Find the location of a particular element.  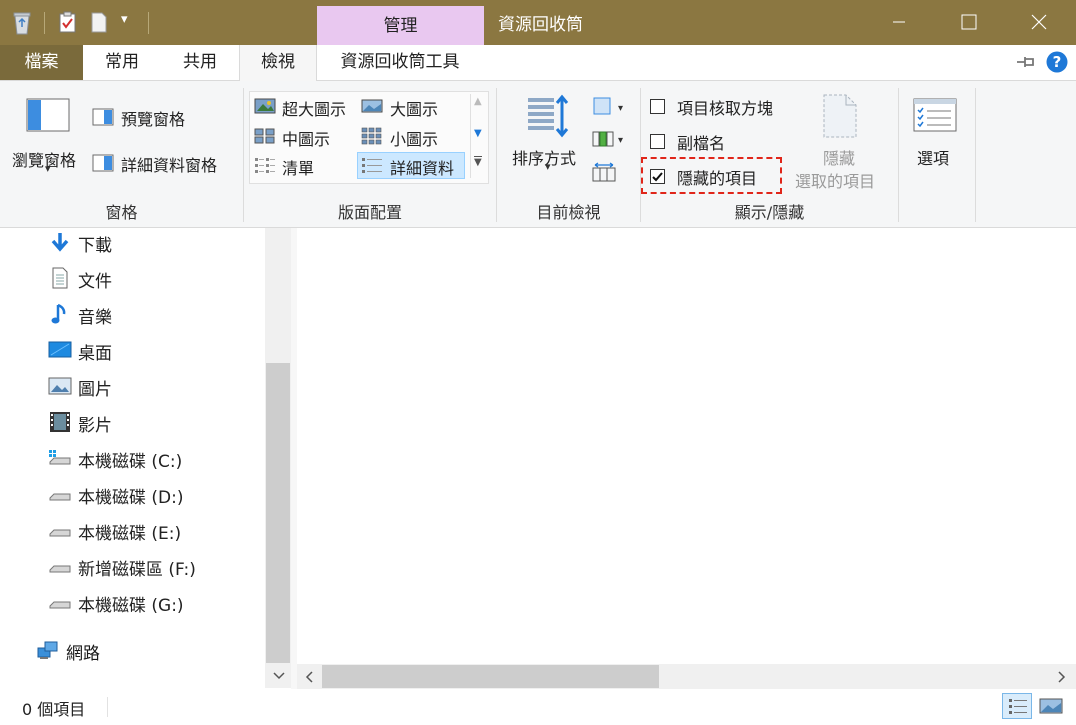

gallery-down-icon: ▼ is located at coordinates (478, 133).